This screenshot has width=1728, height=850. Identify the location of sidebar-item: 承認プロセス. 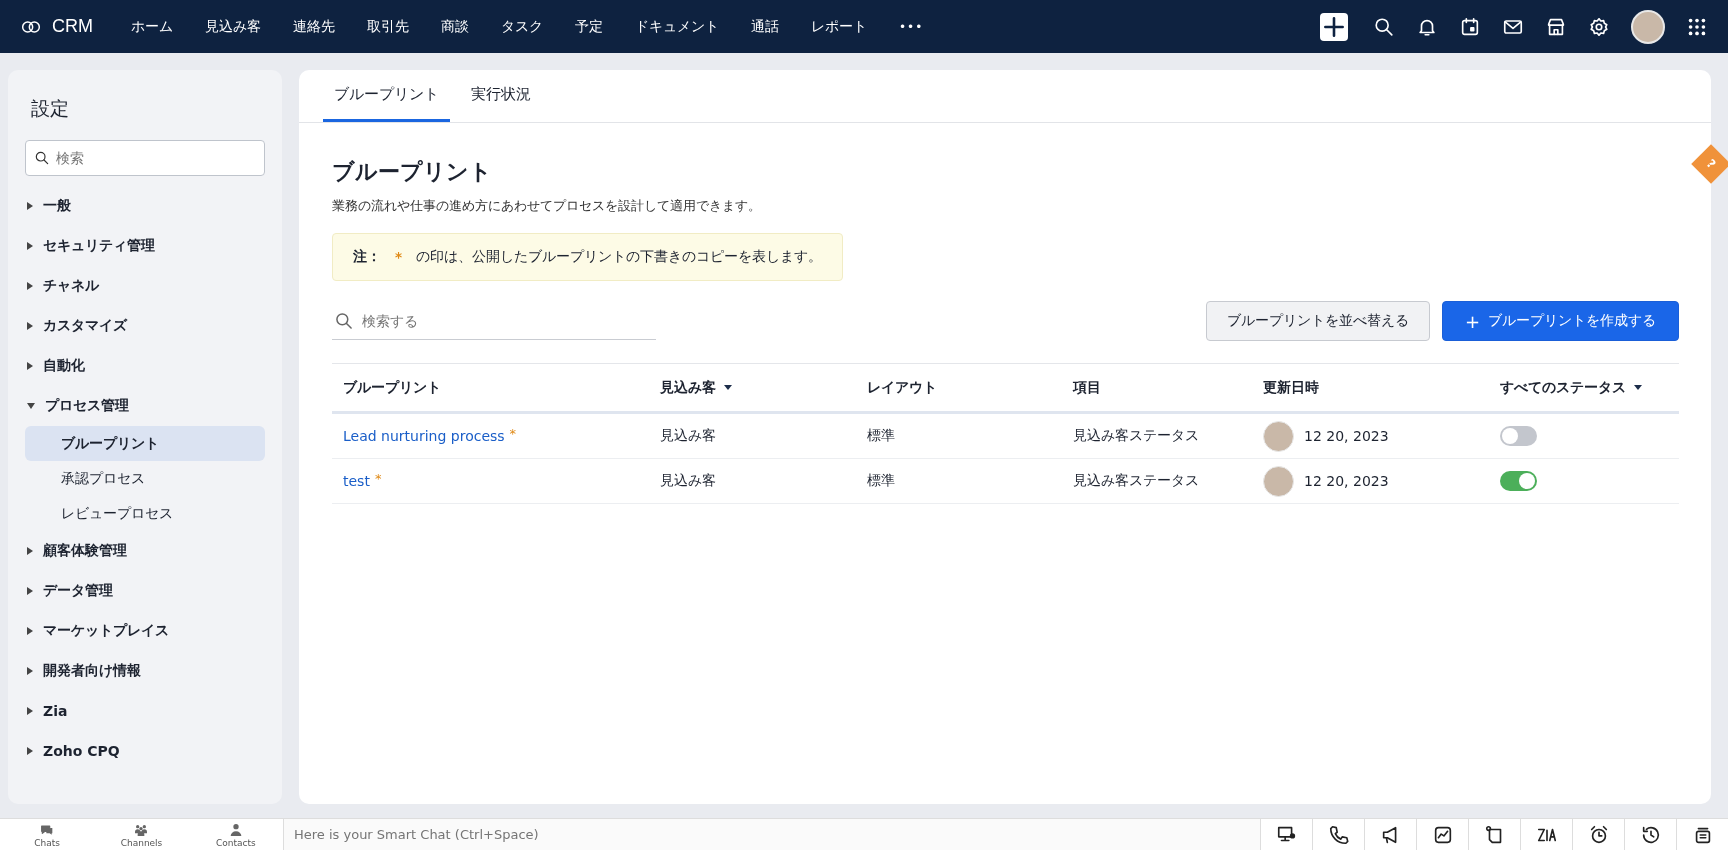
(145, 478).